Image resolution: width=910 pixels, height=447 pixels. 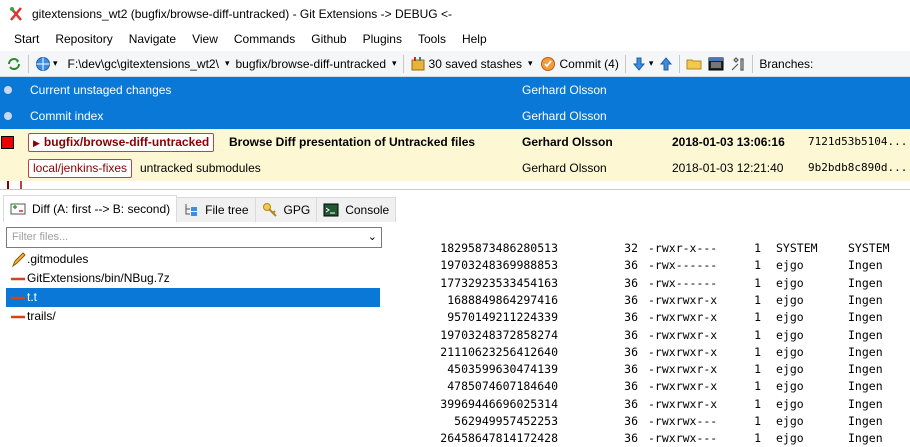 I want to click on branch-tag: ▶ bugfix/browse-diff-untracked, so click(x=121, y=142).